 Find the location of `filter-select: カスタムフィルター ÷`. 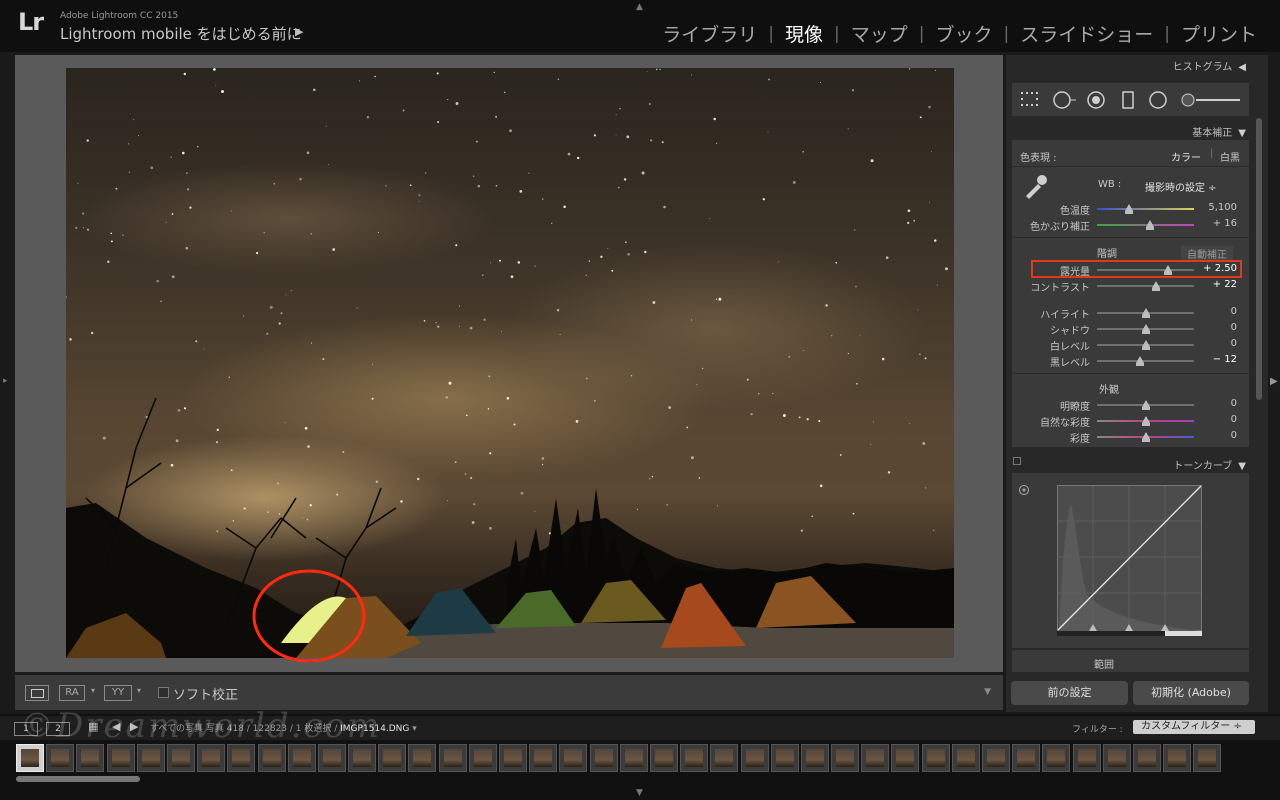

filter-select: カスタムフィルター ÷ is located at coordinates (1194, 727).